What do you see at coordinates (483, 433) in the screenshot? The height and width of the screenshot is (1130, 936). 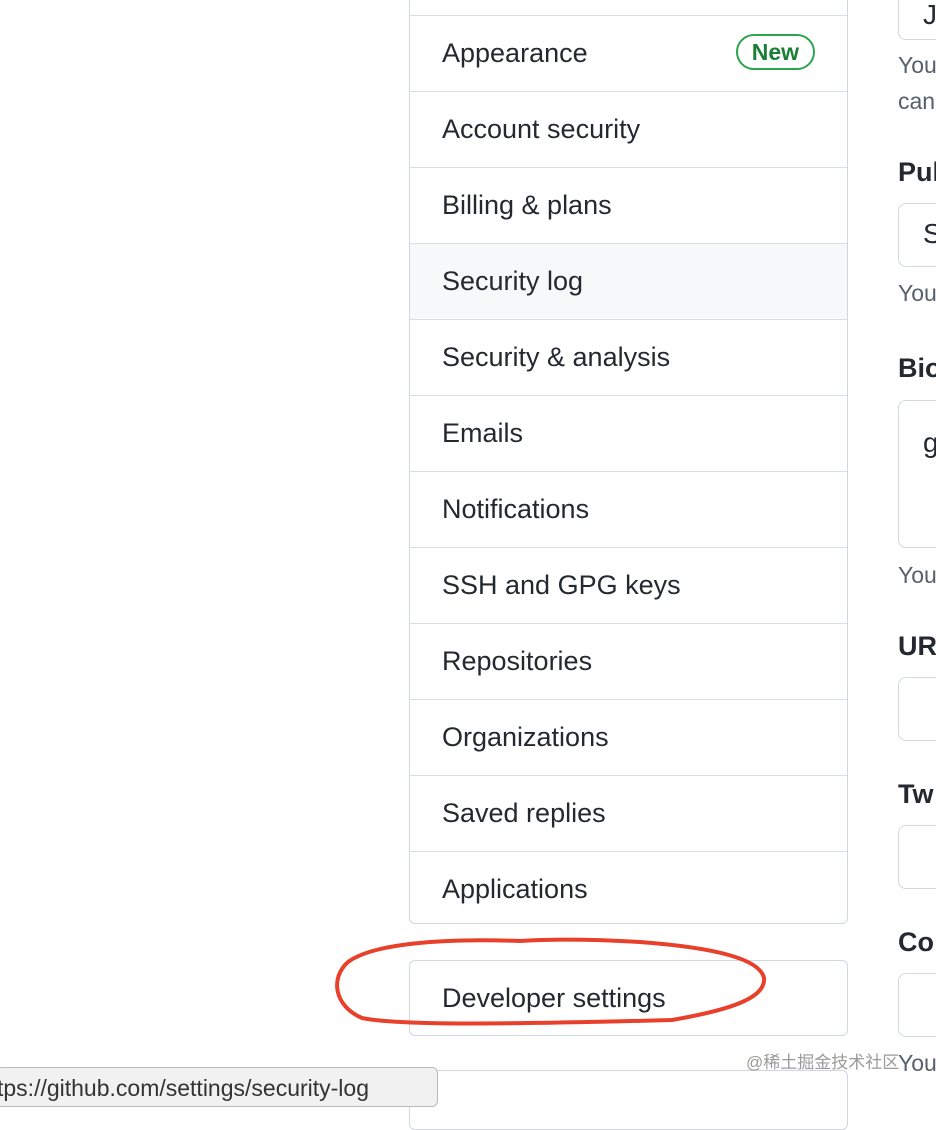 I see `sidebar-item-label: Emails` at bounding box center [483, 433].